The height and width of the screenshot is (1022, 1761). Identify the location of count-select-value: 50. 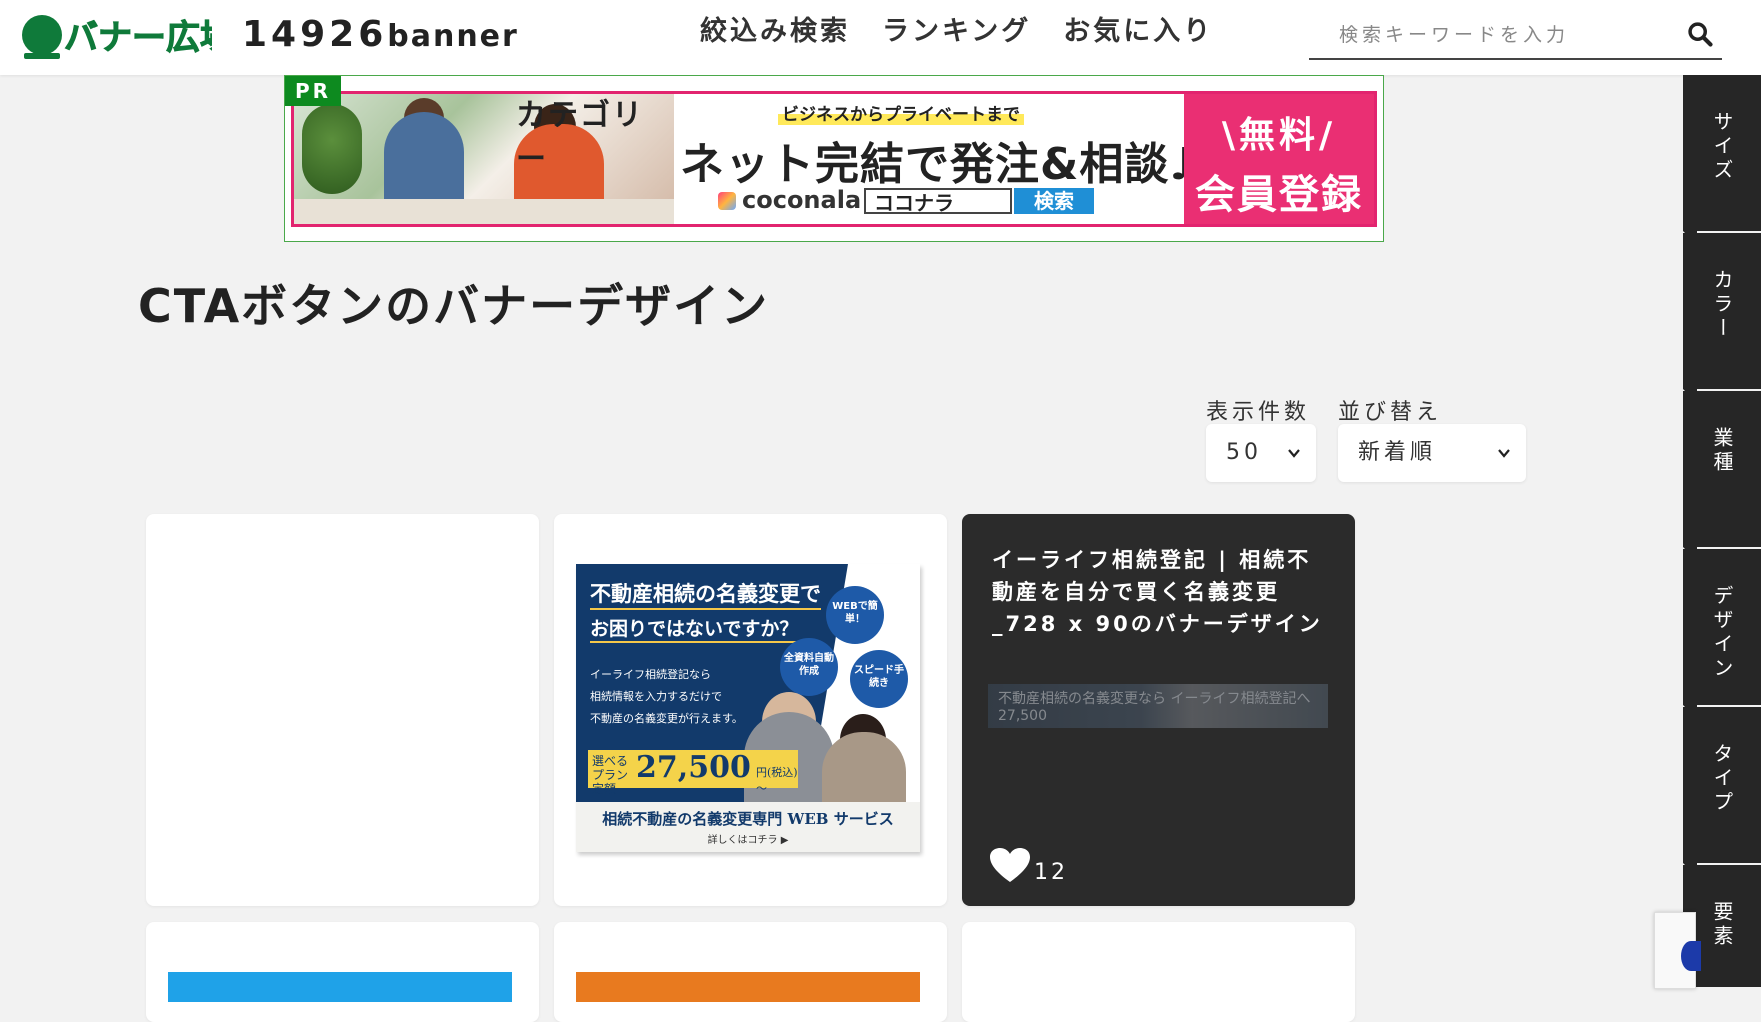
(1244, 452).